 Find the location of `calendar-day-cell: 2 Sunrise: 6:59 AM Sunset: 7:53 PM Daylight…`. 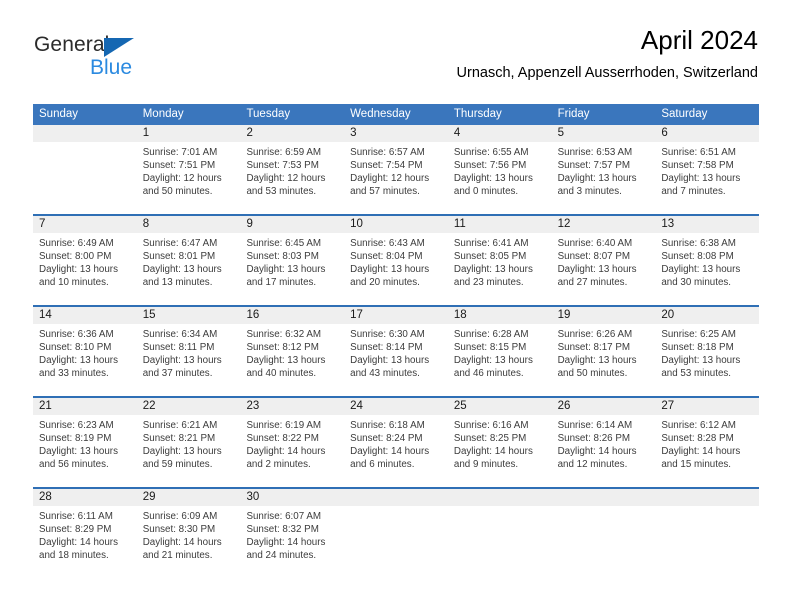

calendar-day-cell: 2 Sunrise: 6:59 AM Sunset: 7:53 PM Daylight… is located at coordinates (292, 169).